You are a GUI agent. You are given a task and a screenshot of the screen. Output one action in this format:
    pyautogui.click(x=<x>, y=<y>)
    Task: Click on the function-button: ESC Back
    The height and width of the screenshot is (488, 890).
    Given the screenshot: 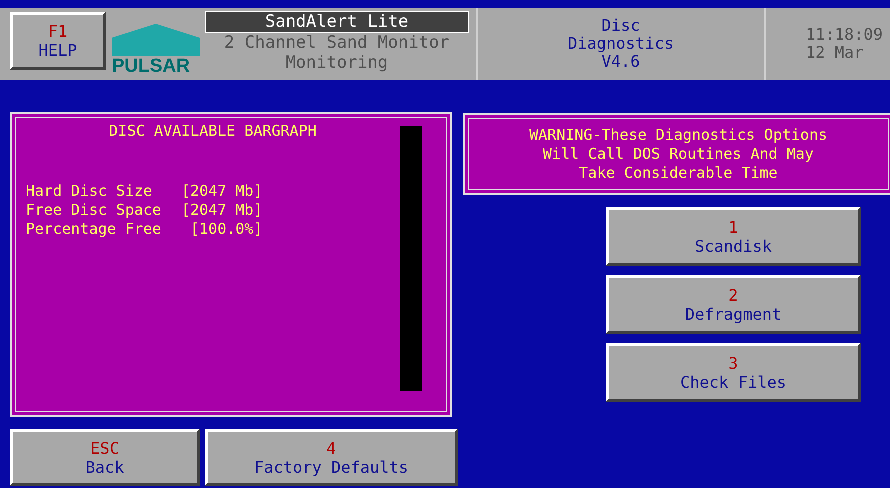 What is the action you would take?
    pyautogui.click(x=105, y=457)
    